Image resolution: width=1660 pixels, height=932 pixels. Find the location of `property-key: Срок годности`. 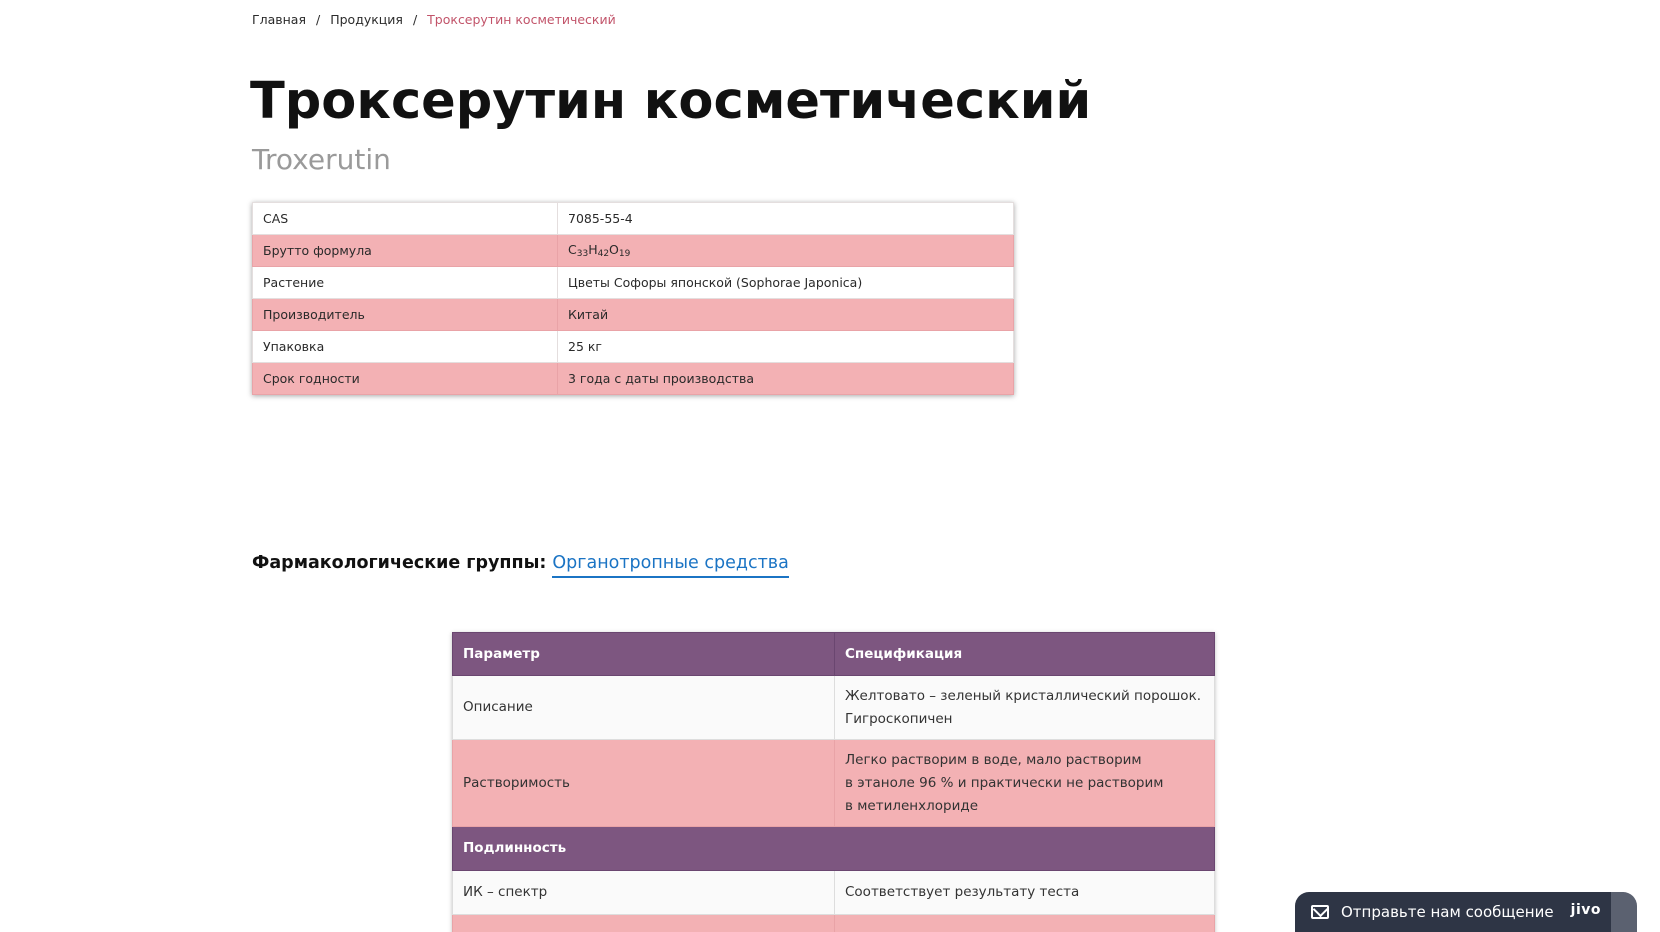

property-key: Срок годности is located at coordinates (405, 378).